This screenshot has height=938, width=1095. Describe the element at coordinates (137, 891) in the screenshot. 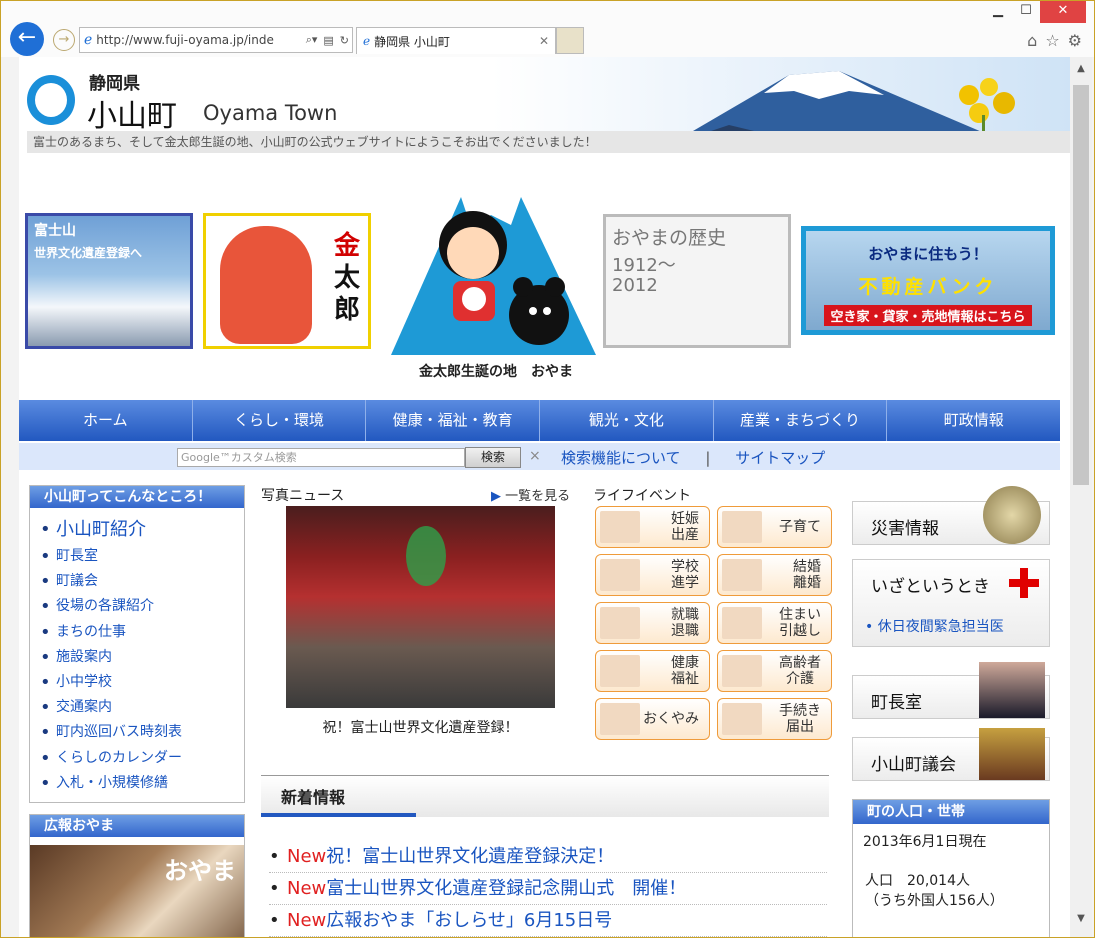

I see `pr-magazine-cover: おやま` at that location.